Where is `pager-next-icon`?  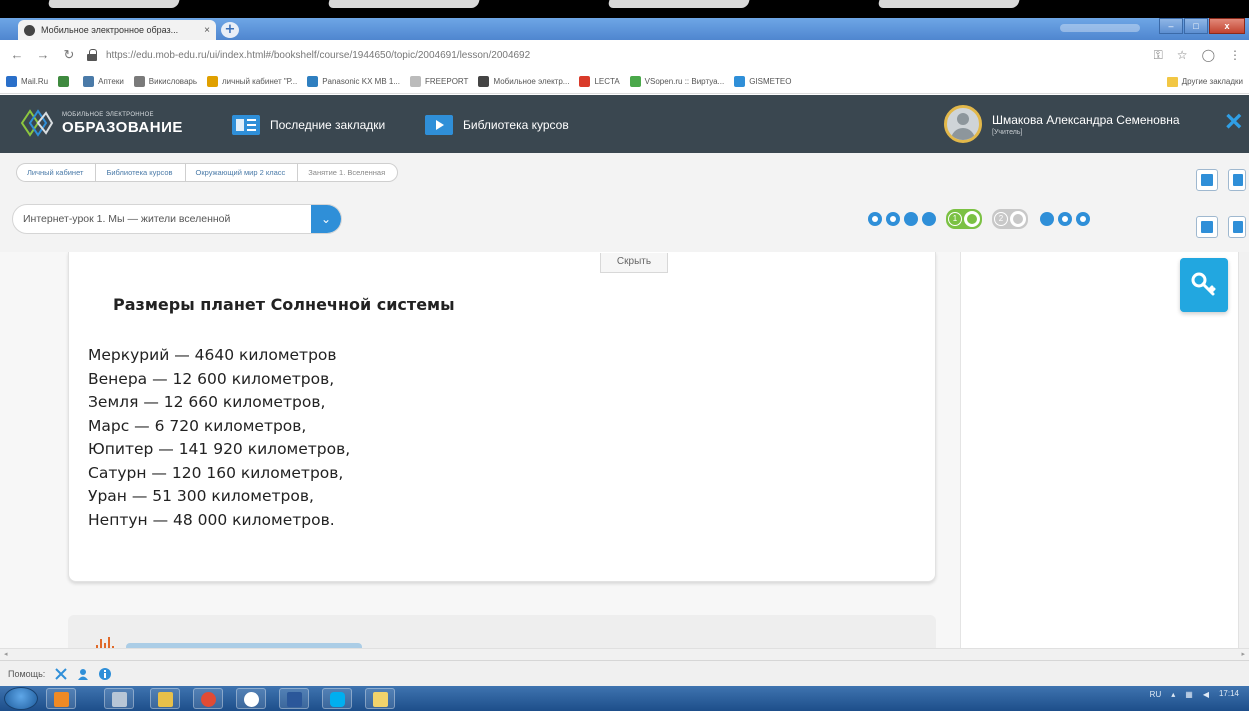 pager-next-icon is located at coordinates (1065, 219).